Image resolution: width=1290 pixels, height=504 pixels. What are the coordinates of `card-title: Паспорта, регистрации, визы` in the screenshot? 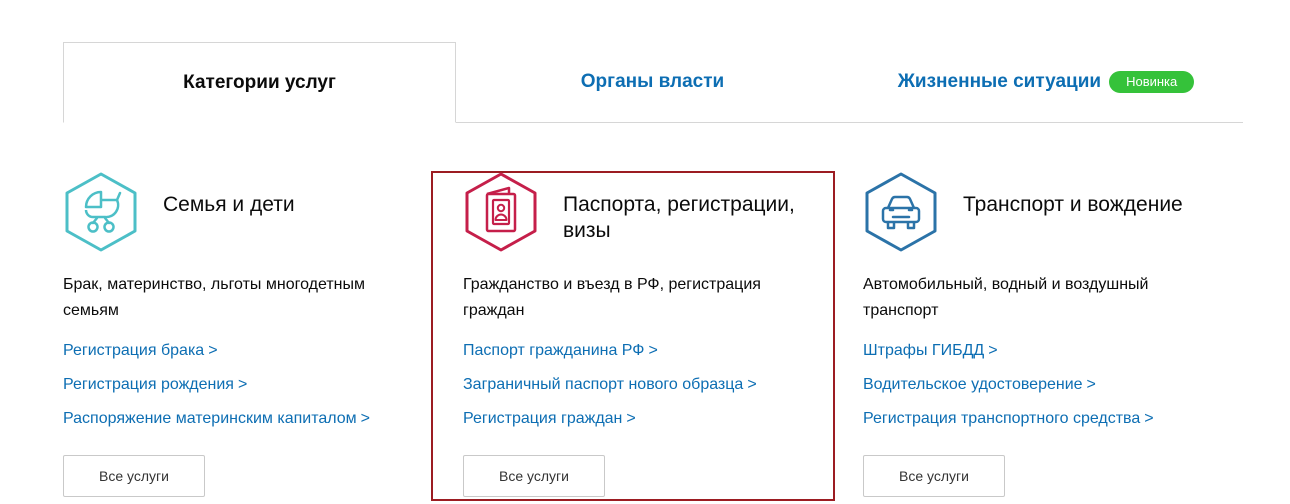 It's located at (679, 217).